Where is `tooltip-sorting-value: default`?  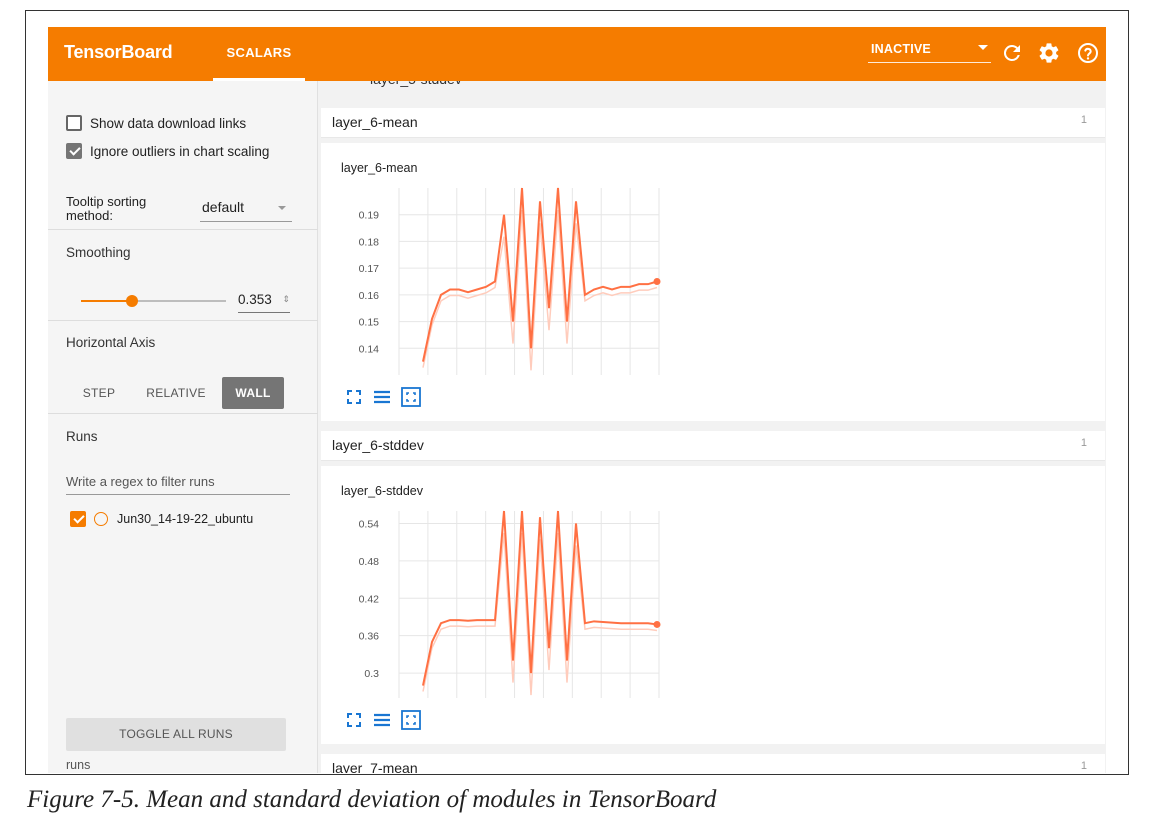 tooltip-sorting-value: default is located at coordinates (223, 207).